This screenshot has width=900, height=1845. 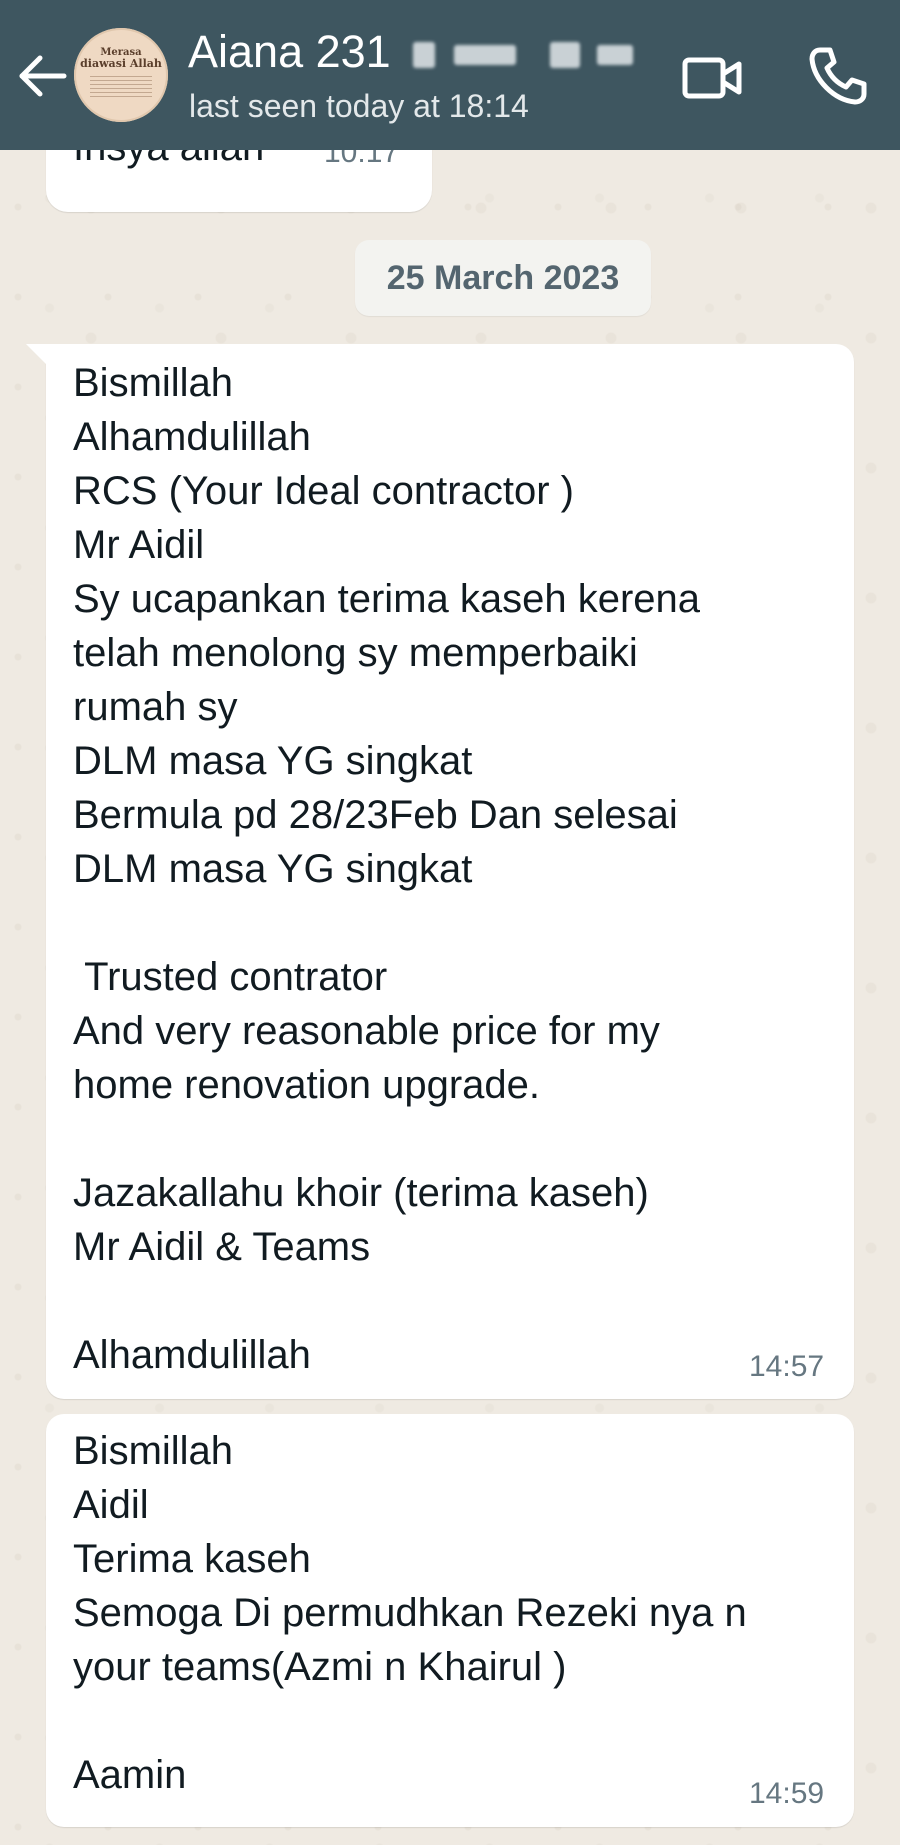 I want to click on voice-call-button, so click(x=838, y=76).